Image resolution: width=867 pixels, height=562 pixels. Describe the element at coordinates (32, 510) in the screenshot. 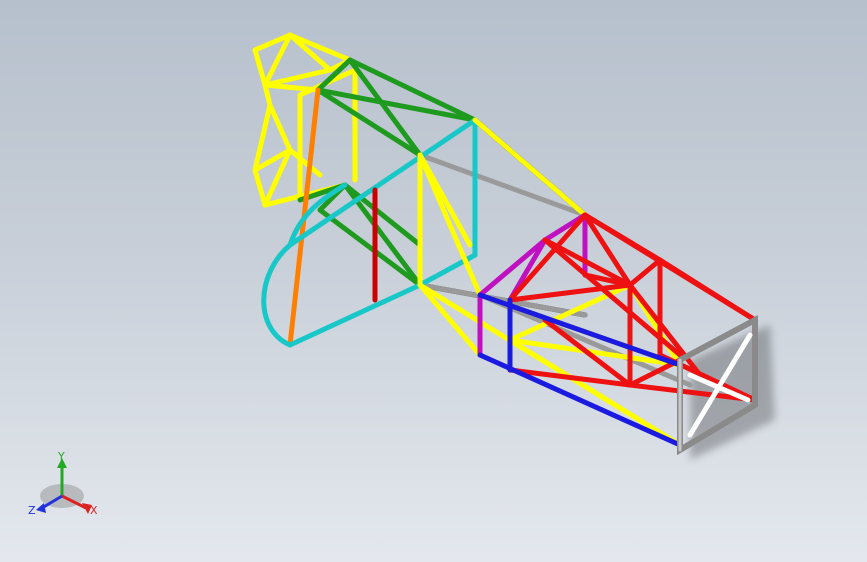

I see `triad-z-label: Z` at that location.